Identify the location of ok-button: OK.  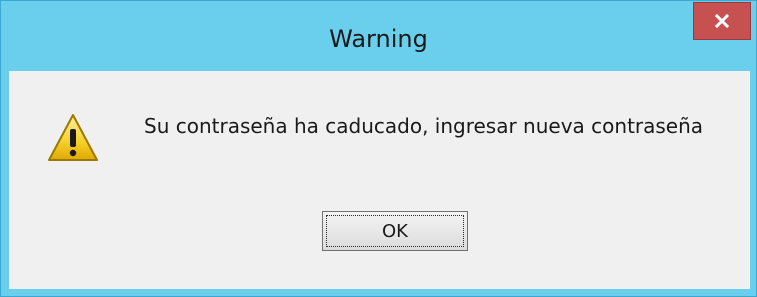
(395, 231).